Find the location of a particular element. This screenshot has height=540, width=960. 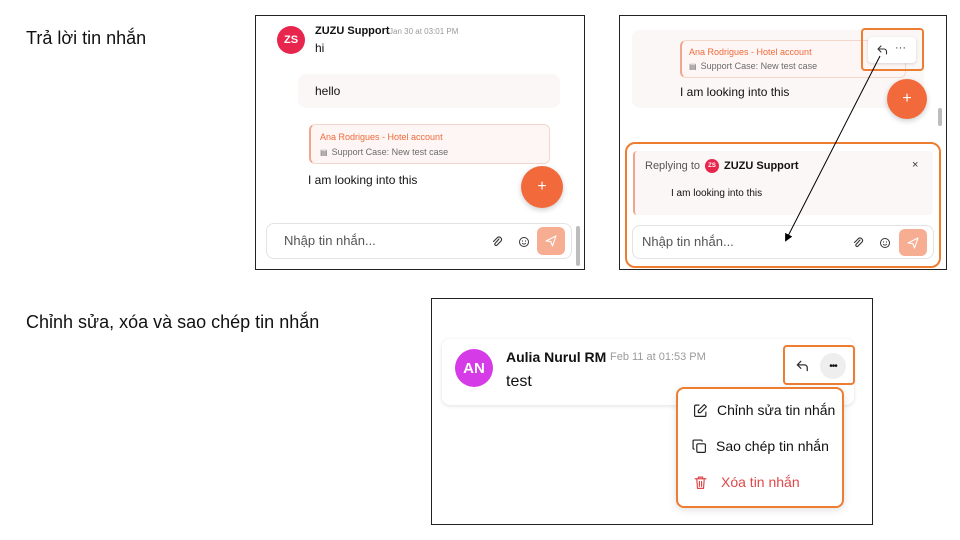

menu-item-label: Chỉnh sửa tin nhắn is located at coordinates (776, 410).